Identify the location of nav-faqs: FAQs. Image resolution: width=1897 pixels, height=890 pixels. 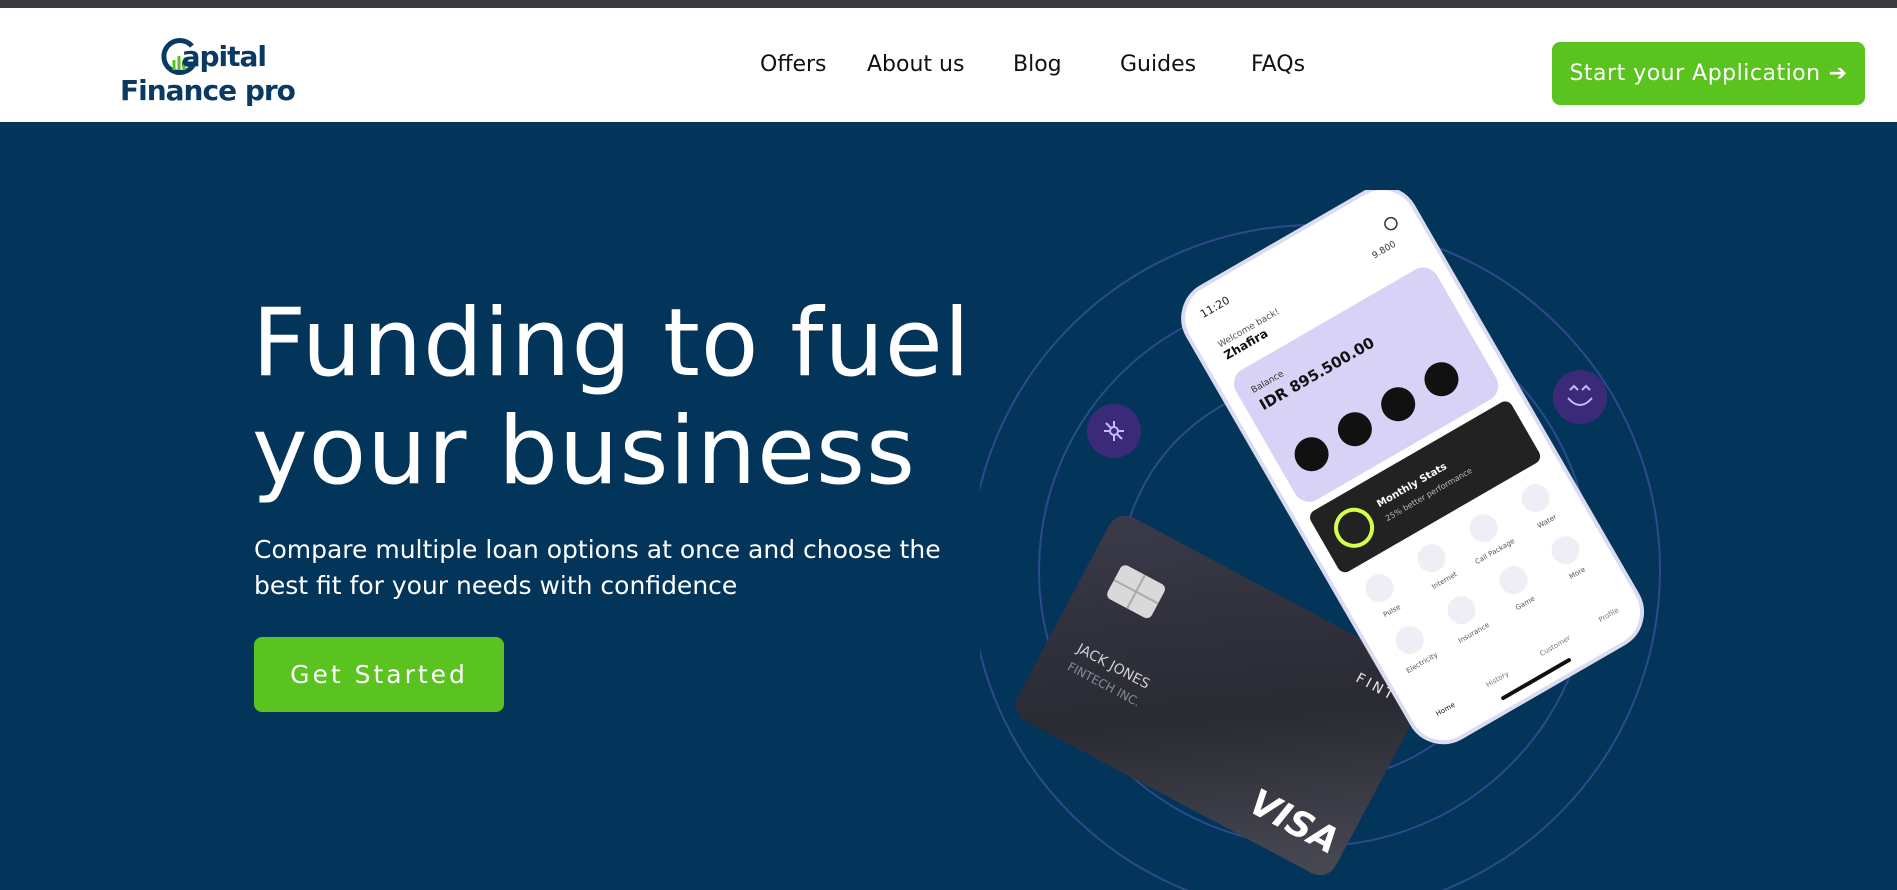
(1278, 64).